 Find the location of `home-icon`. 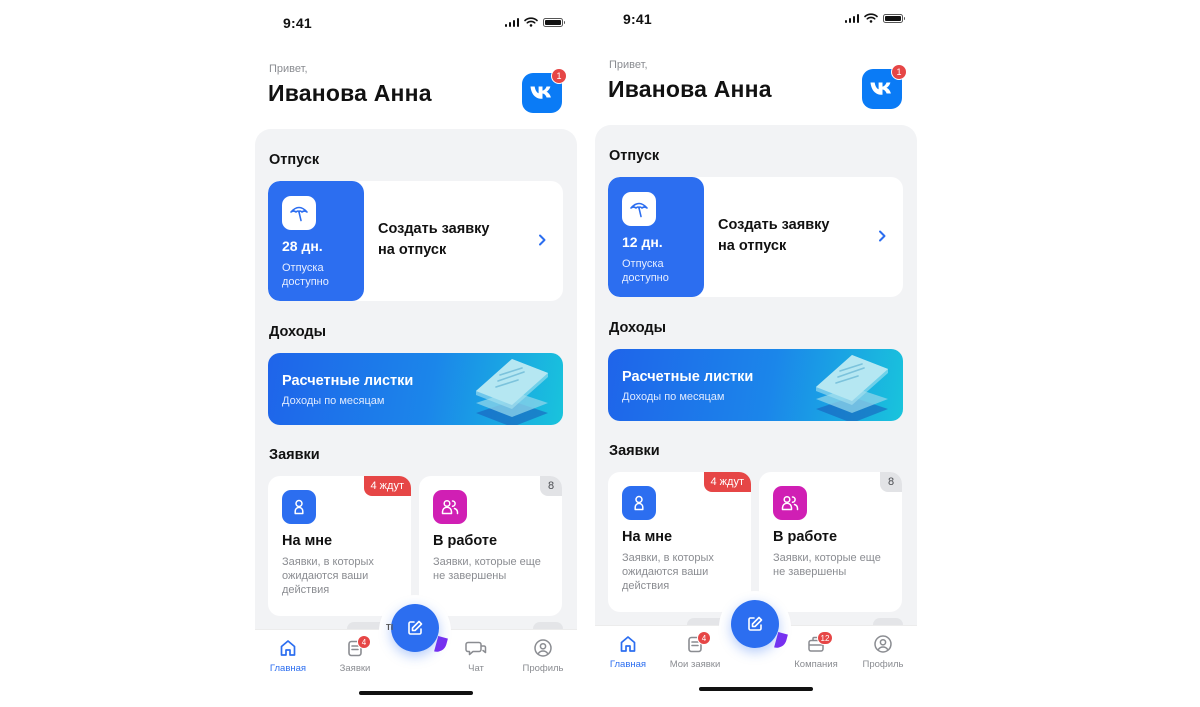

home-icon is located at coordinates (288, 648).